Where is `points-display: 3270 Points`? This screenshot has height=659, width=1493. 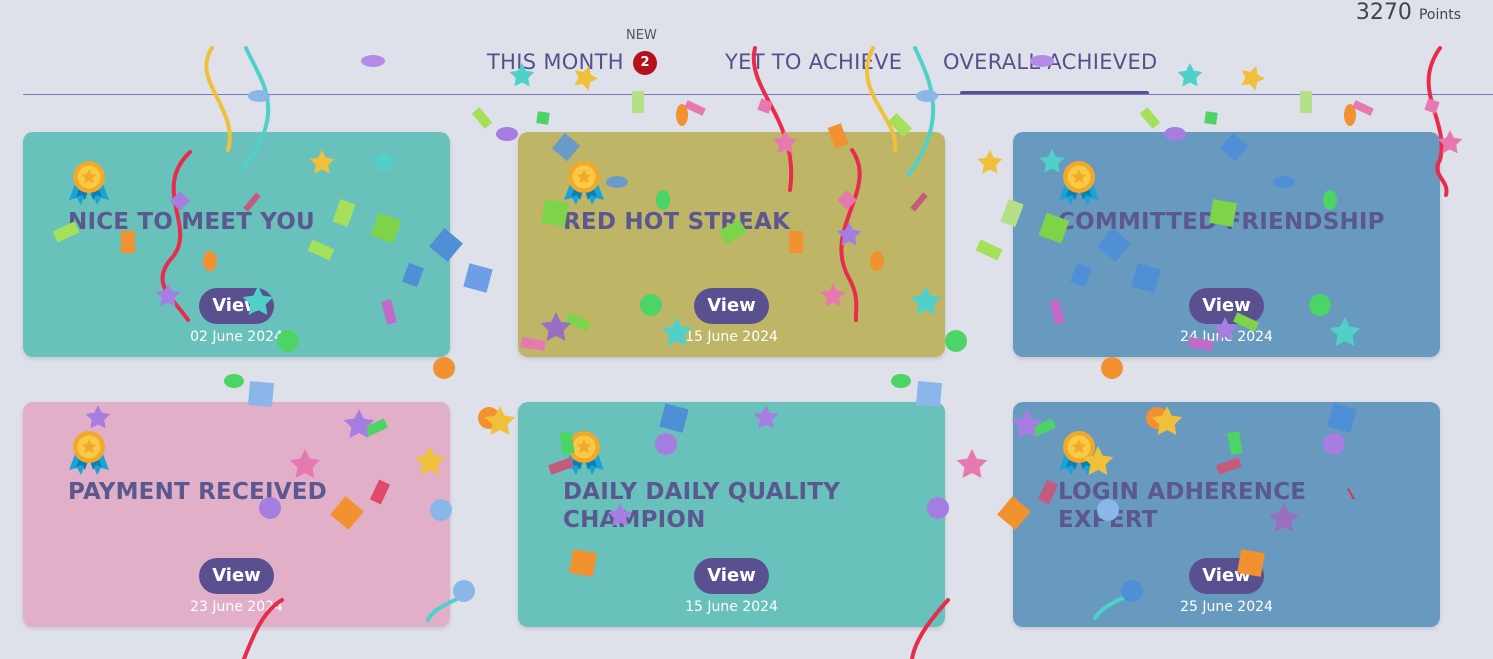
points-display: 3270 Points is located at coordinates (1408, 12).